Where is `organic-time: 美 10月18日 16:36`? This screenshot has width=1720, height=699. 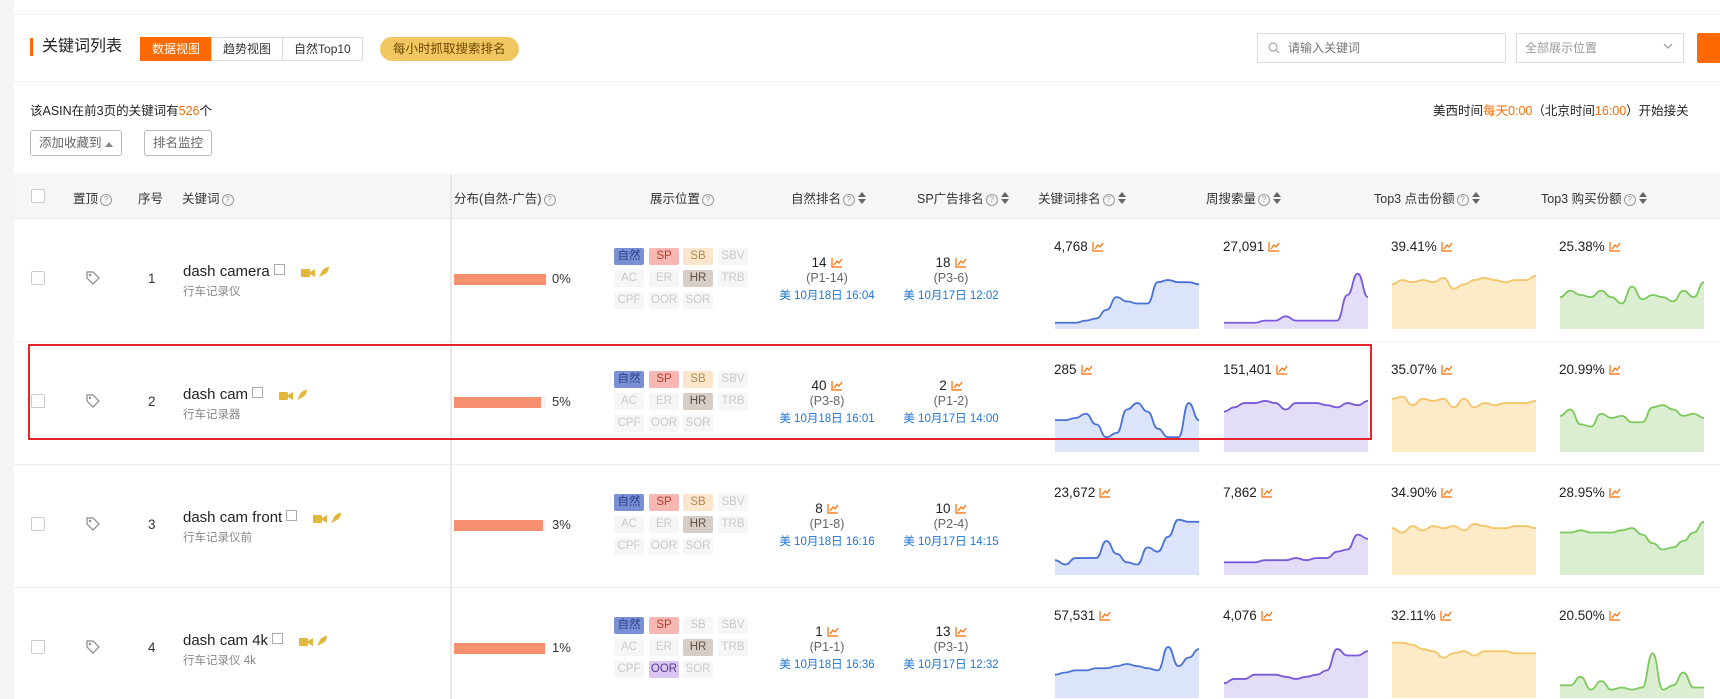 organic-time: 美 10月18日 16:36 is located at coordinates (827, 664).